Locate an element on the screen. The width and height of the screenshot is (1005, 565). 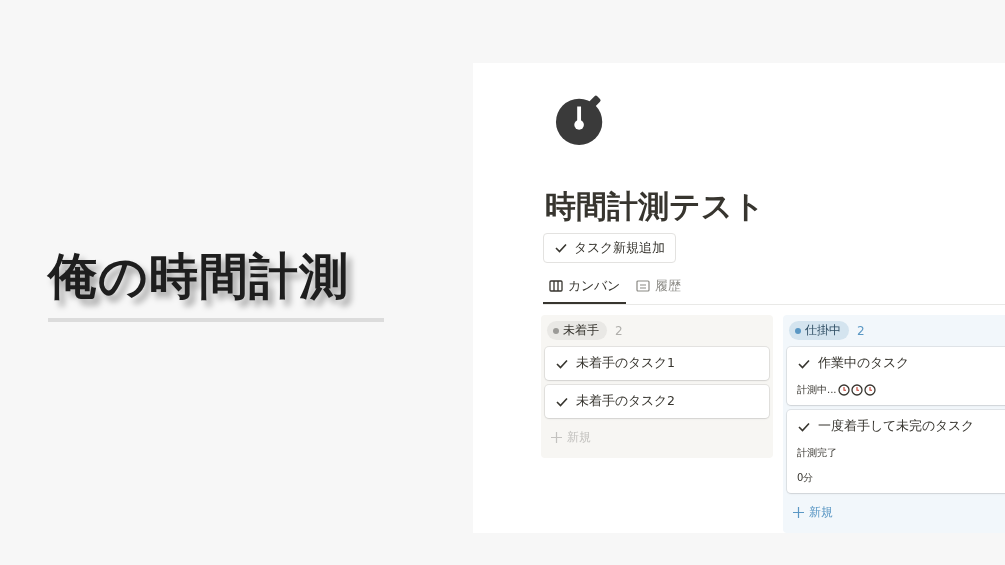
list-icon is located at coordinates (643, 286).